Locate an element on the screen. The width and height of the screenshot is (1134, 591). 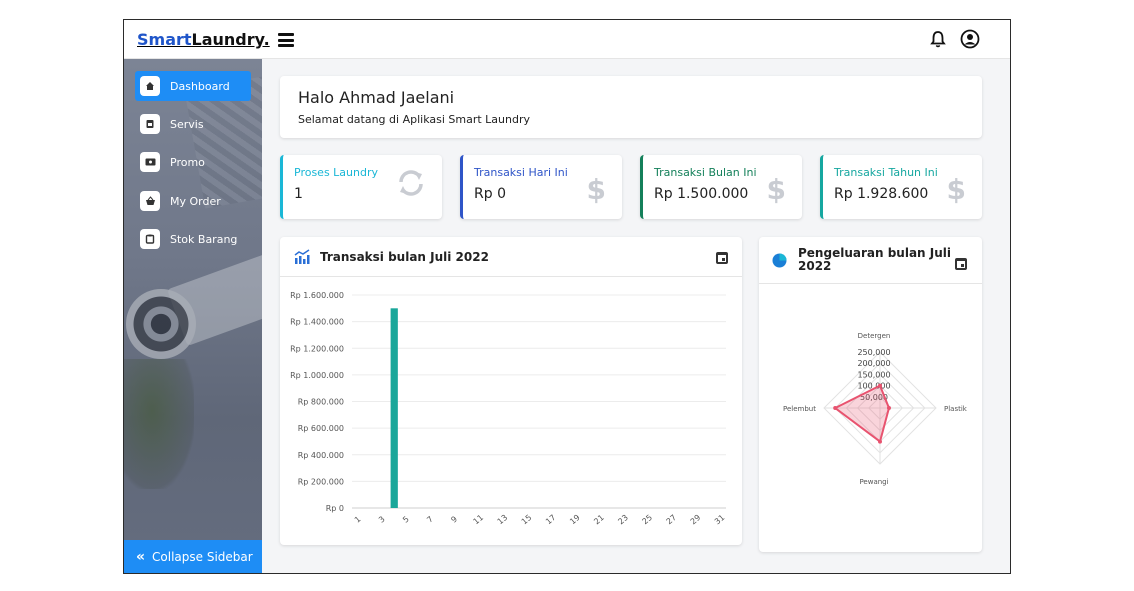
brand-part2: Laundry. is located at coordinates (230, 39).